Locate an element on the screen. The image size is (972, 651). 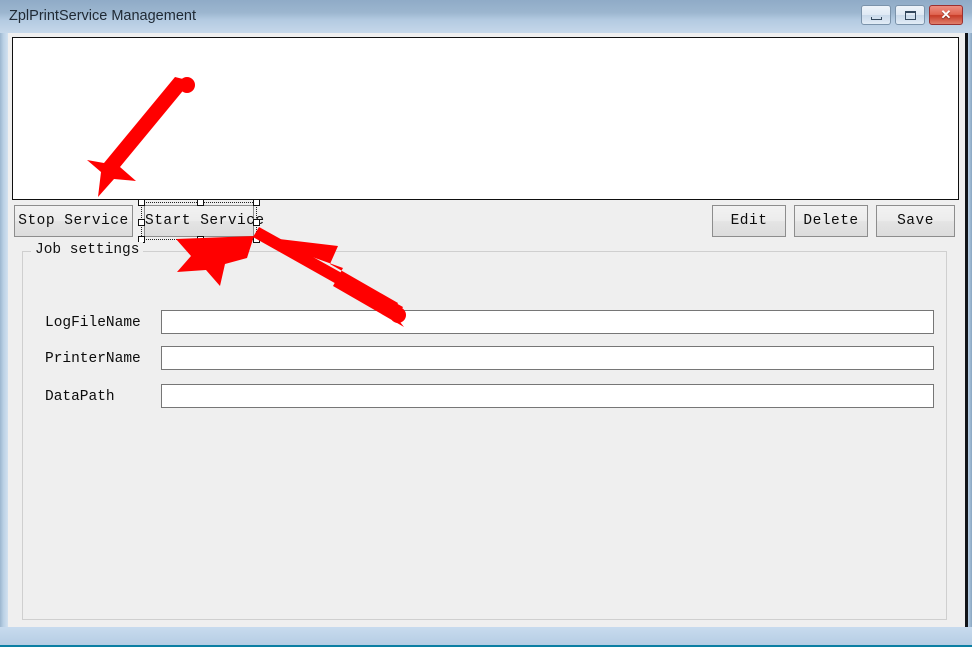
window-frame-left is located at coordinates (4, 339).